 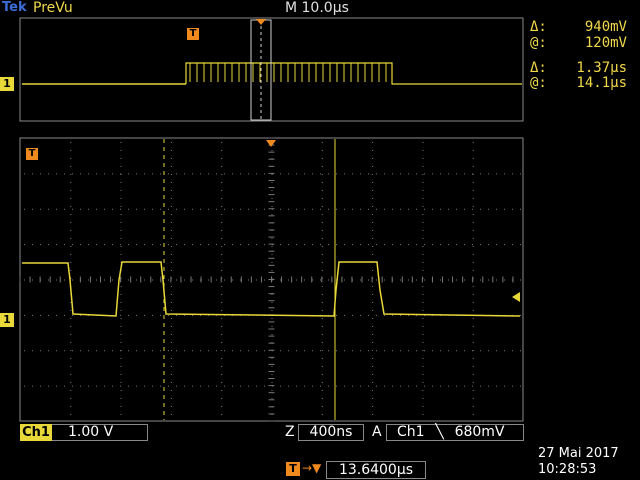 I want to click on trigger-level: 680mV, so click(x=479, y=432).